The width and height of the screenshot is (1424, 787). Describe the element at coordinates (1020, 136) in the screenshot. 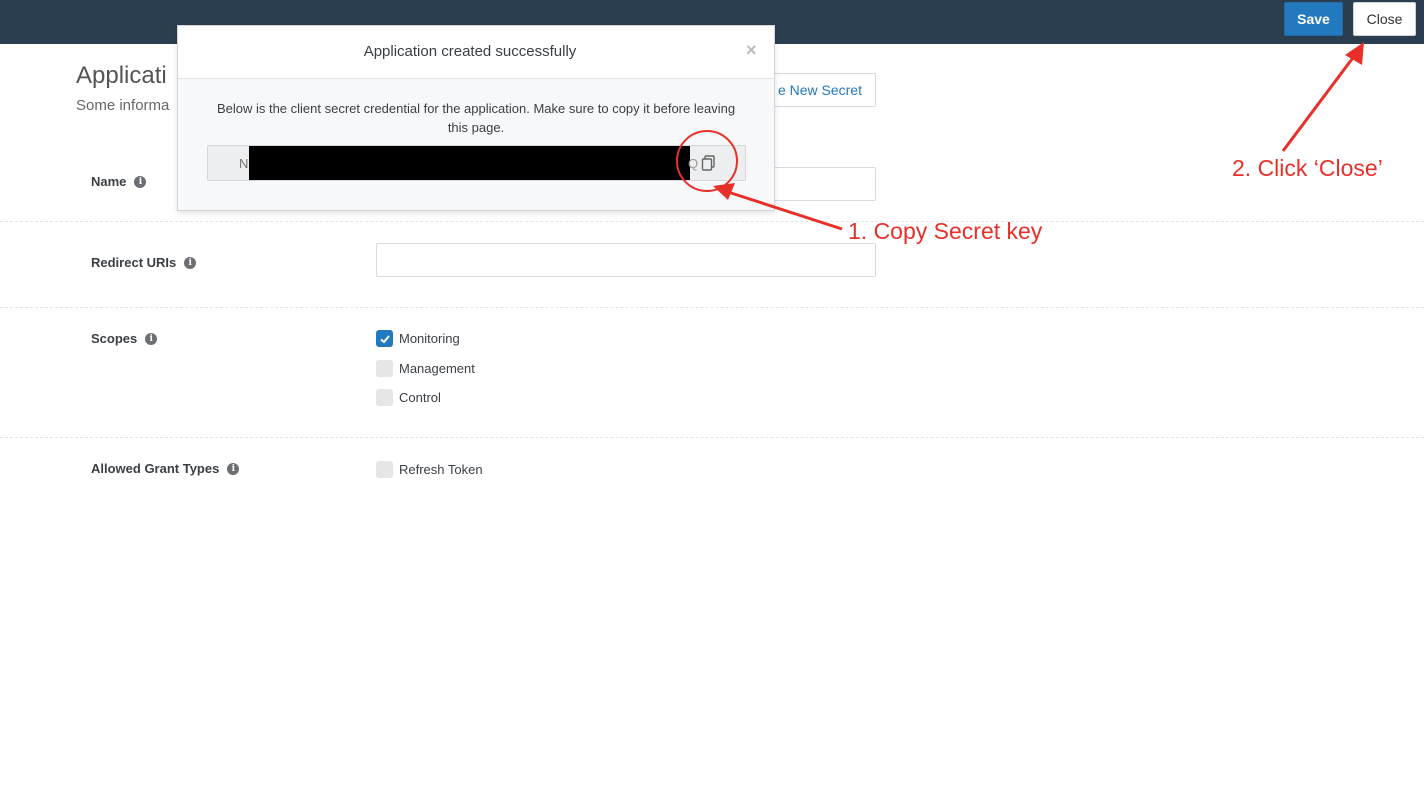

I see `annotation-overlay` at that location.